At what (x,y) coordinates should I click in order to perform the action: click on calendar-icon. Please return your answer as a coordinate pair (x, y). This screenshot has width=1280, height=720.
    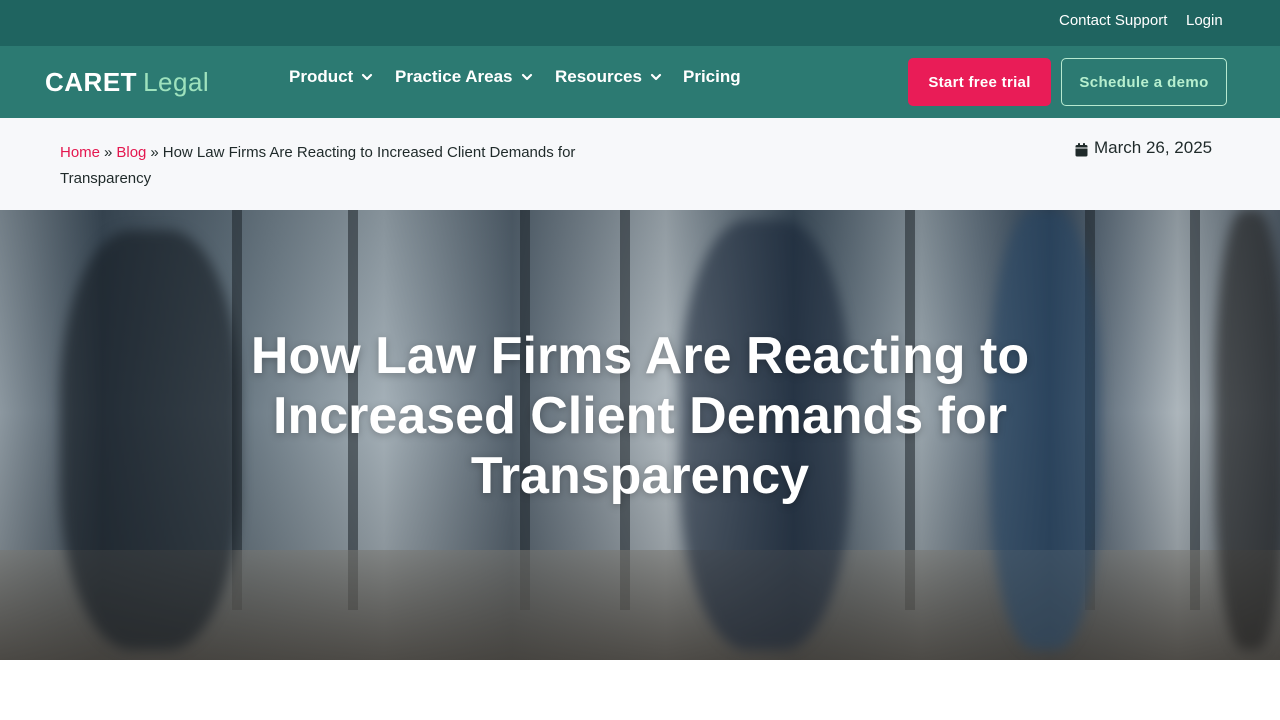
    Looking at the image, I should click on (1081, 149).